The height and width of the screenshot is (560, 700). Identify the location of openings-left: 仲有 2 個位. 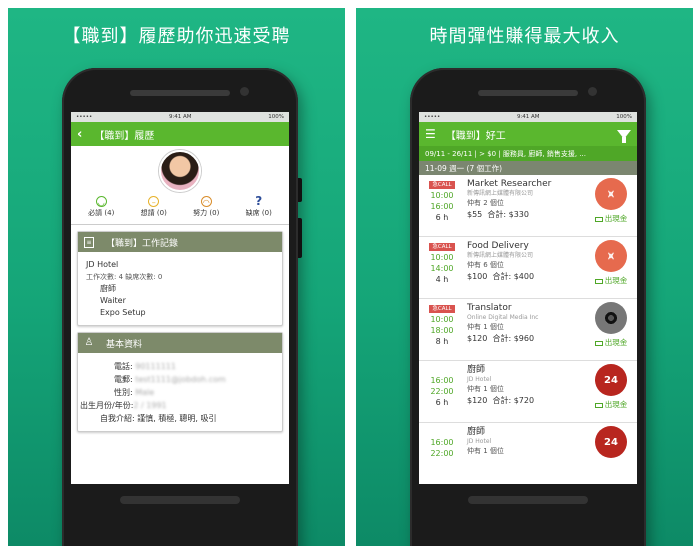
(485, 203).